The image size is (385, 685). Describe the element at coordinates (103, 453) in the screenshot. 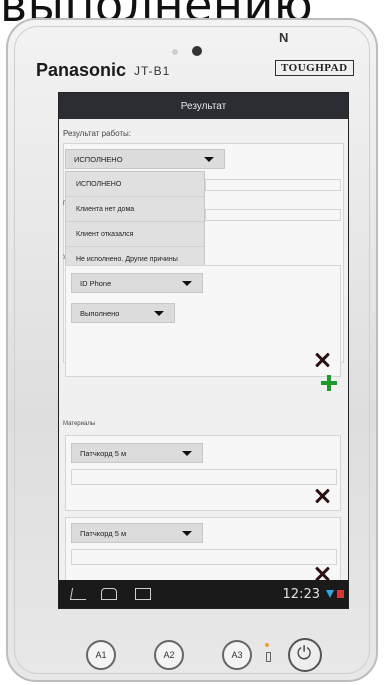

I see `material-select-1-value: Патчкорд 5 м` at that location.